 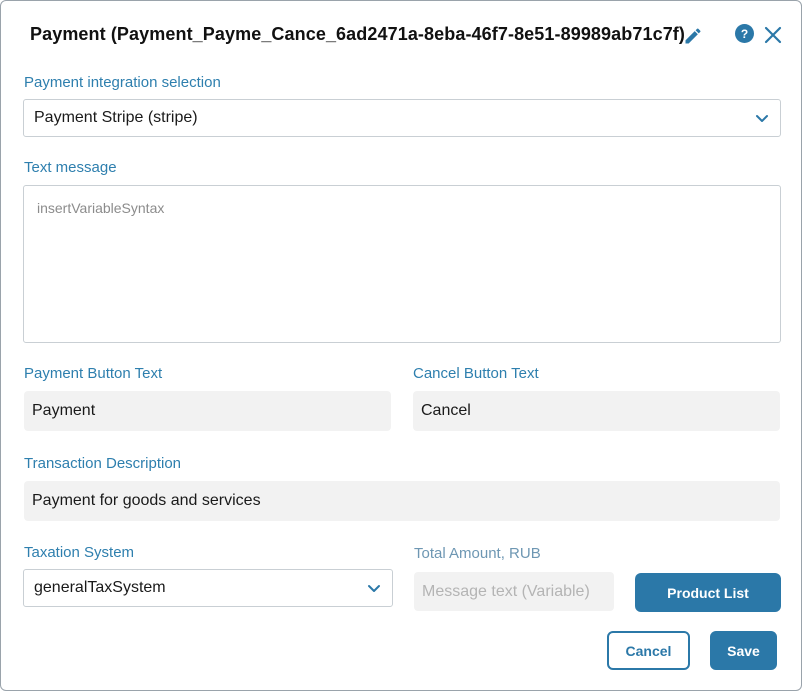 What do you see at coordinates (100, 587) in the screenshot?
I see `taxation-system-selected-value: generalTaxSystem` at bounding box center [100, 587].